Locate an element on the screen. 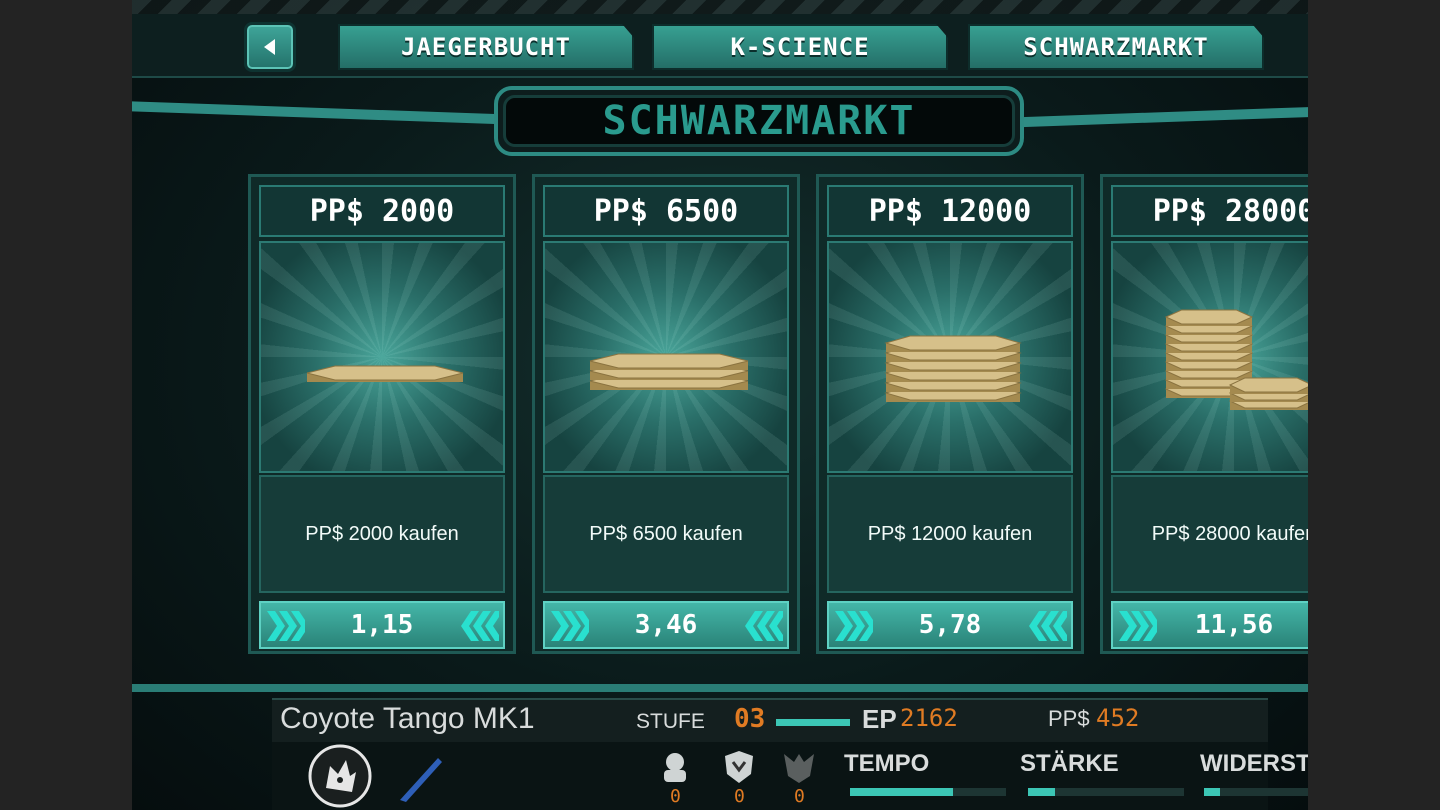  buy-price: 1,15 is located at coordinates (382, 625).